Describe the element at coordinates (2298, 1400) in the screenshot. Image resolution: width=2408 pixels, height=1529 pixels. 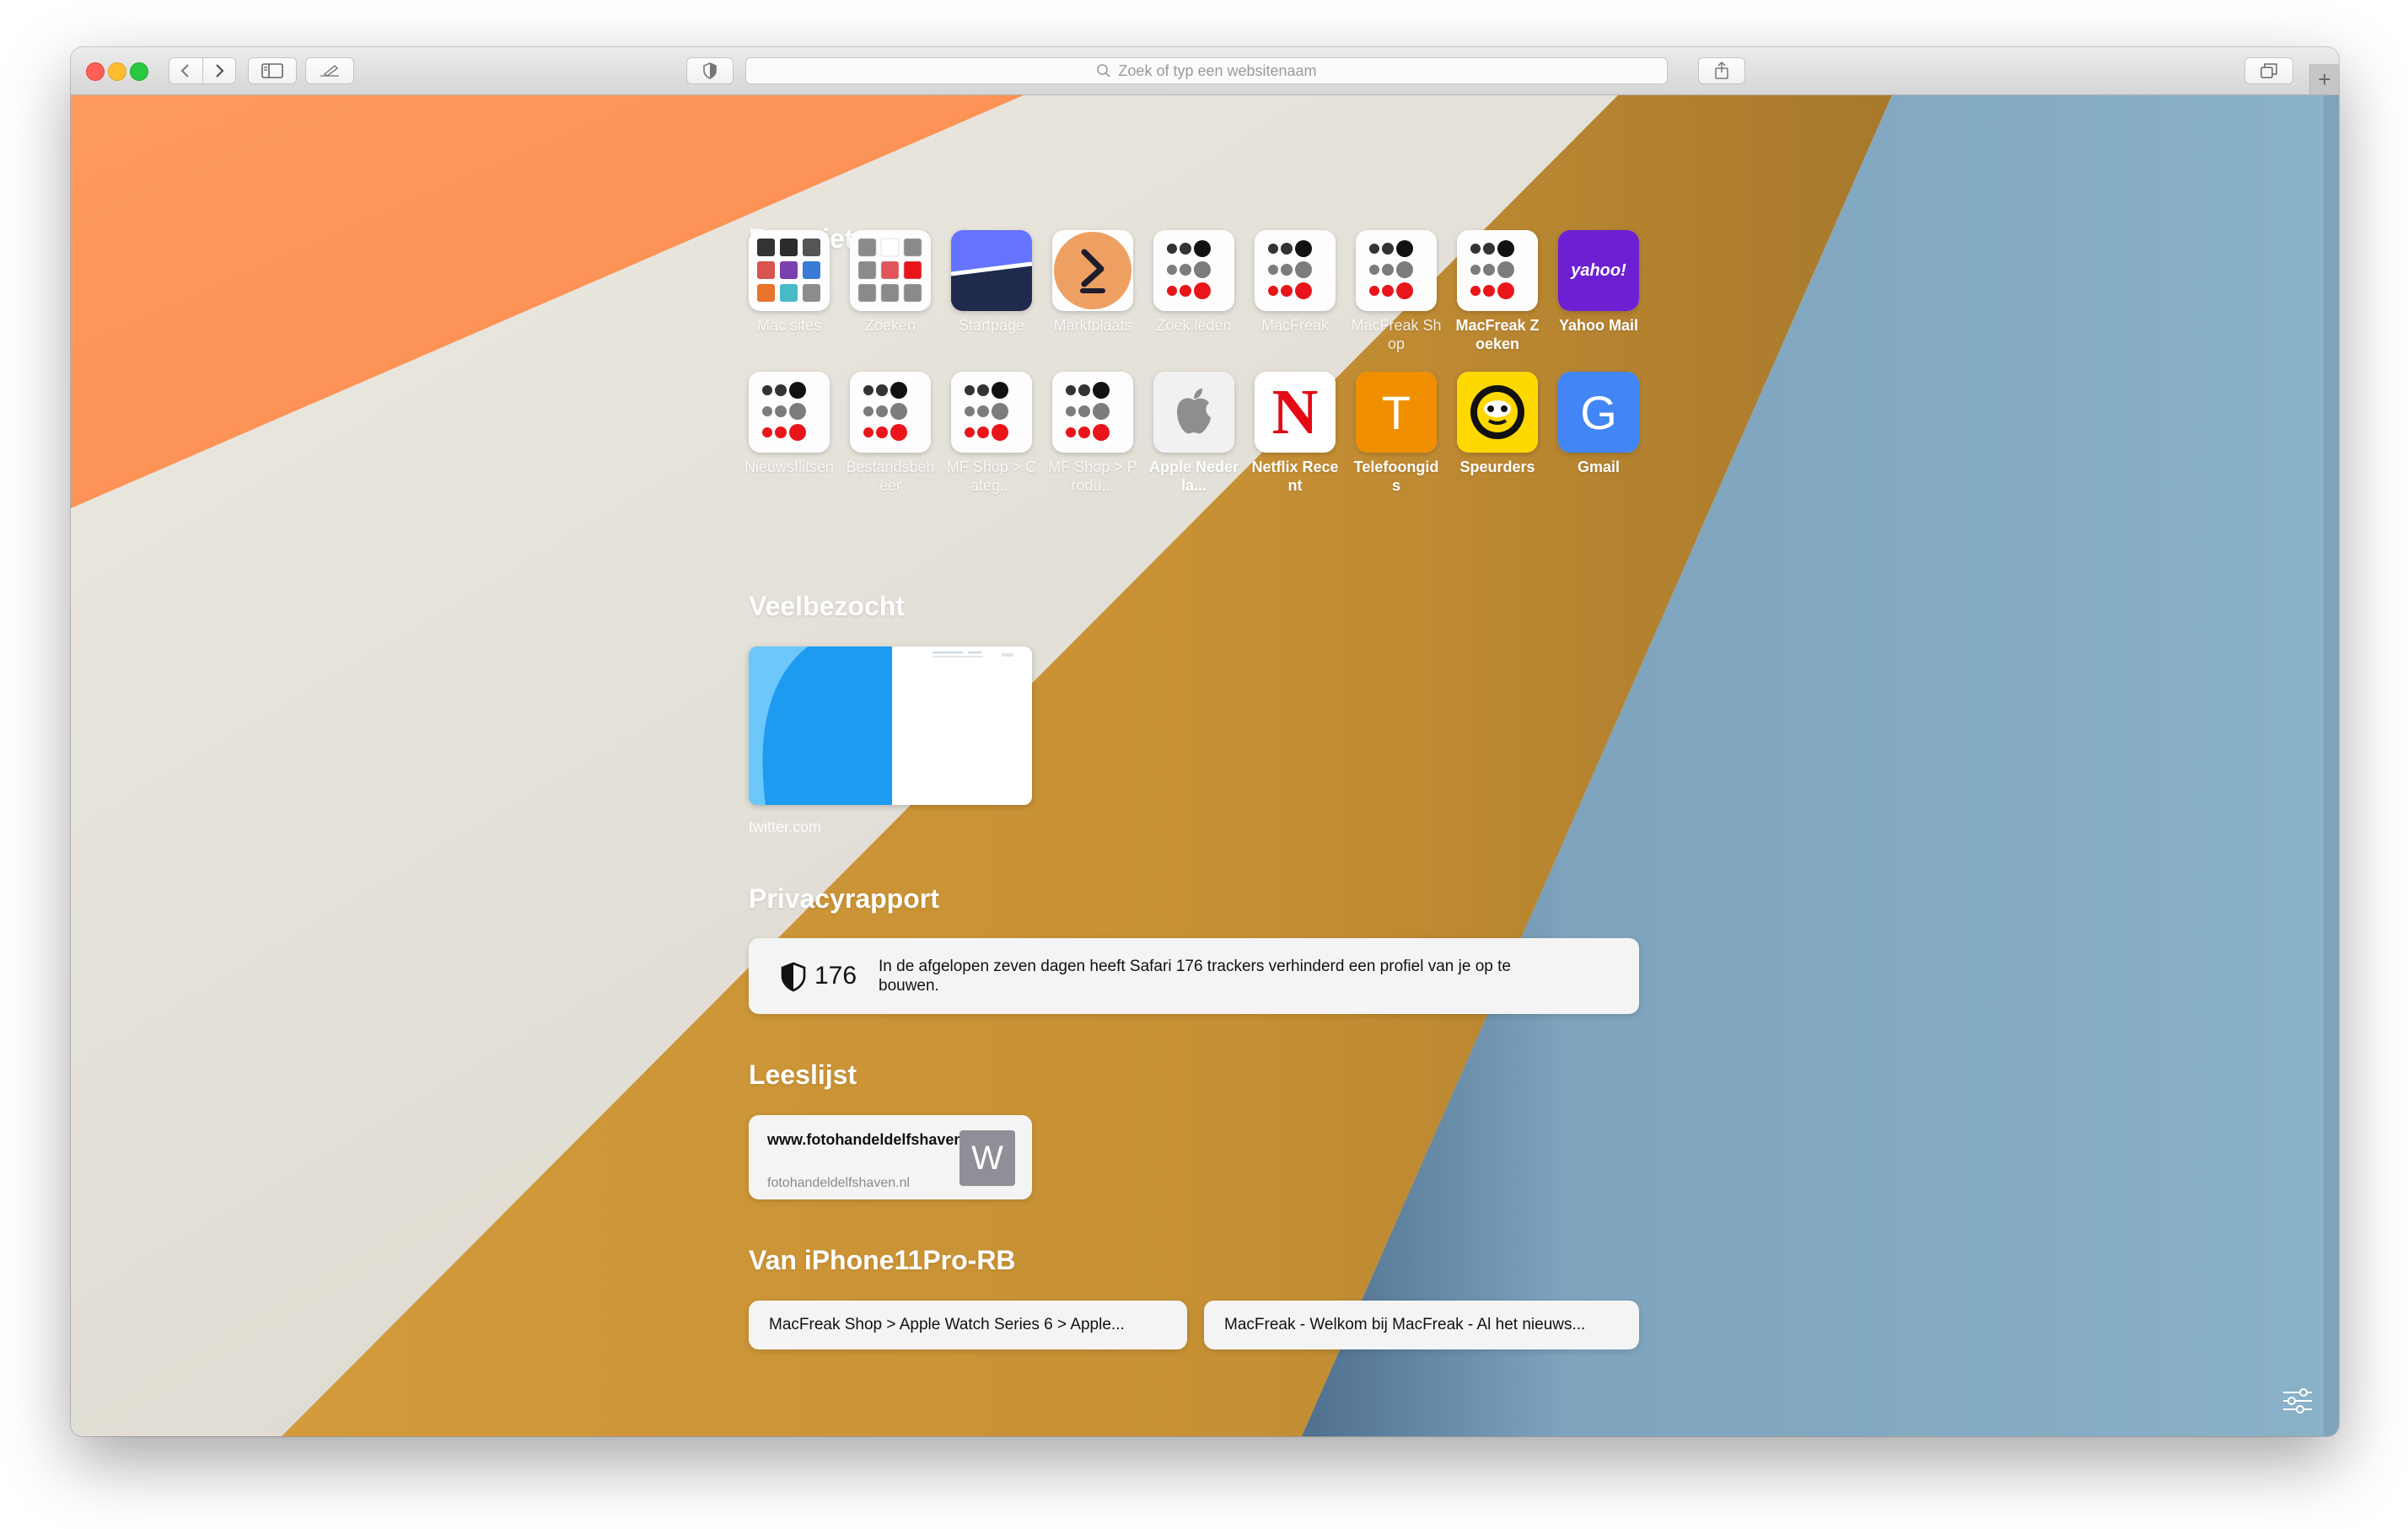
I see `customize-settings-icon` at that location.